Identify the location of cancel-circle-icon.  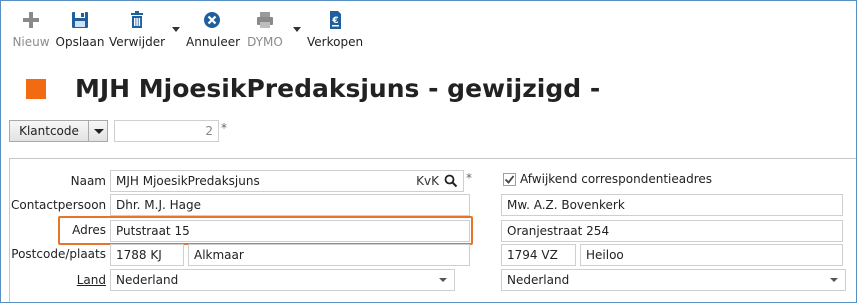
(212, 20).